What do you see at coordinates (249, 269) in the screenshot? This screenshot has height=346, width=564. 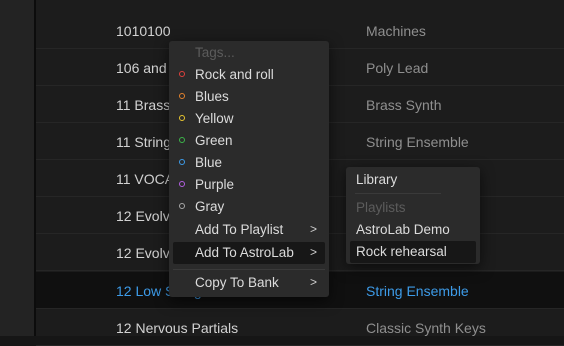 I see `menu-divider` at bounding box center [249, 269].